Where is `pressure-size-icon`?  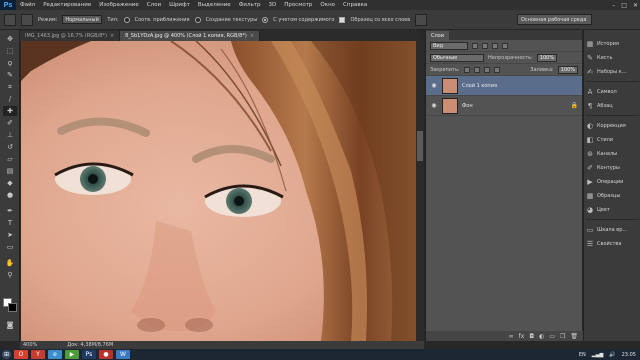 pressure-size-icon is located at coordinates (421, 19).